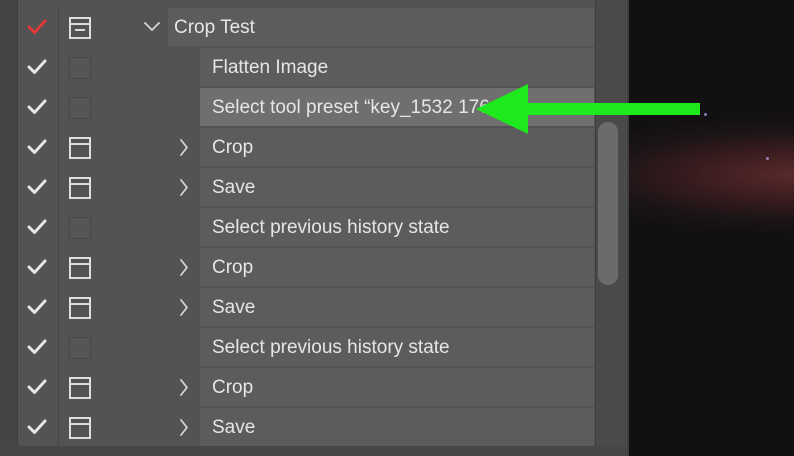 The height and width of the screenshot is (456, 794). Describe the element at coordinates (214, 27) in the screenshot. I see `action-label: Crop Test` at that location.